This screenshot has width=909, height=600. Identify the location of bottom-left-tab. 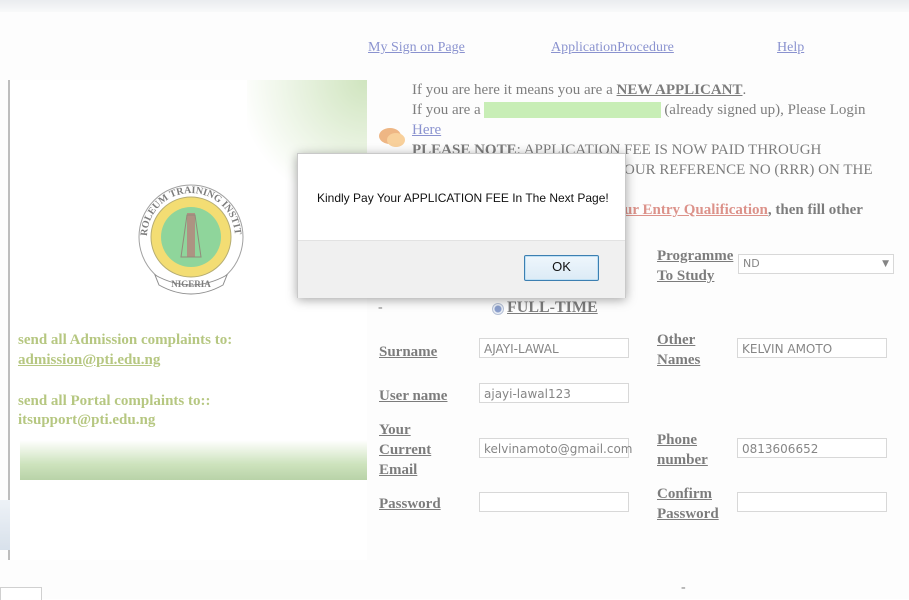
(21, 593).